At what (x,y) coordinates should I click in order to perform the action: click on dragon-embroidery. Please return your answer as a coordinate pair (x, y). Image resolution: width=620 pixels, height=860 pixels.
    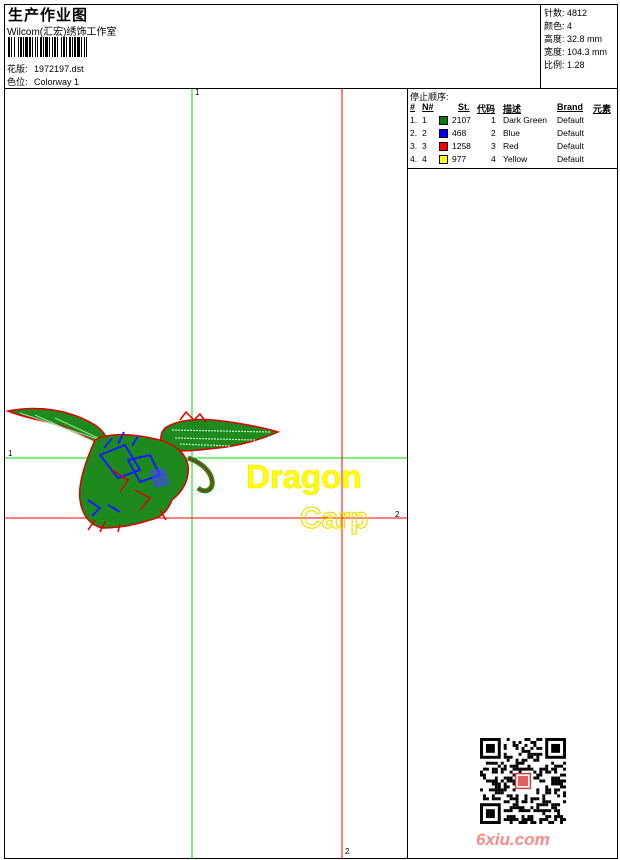
    Looking at the image, I should click on (143, 470).